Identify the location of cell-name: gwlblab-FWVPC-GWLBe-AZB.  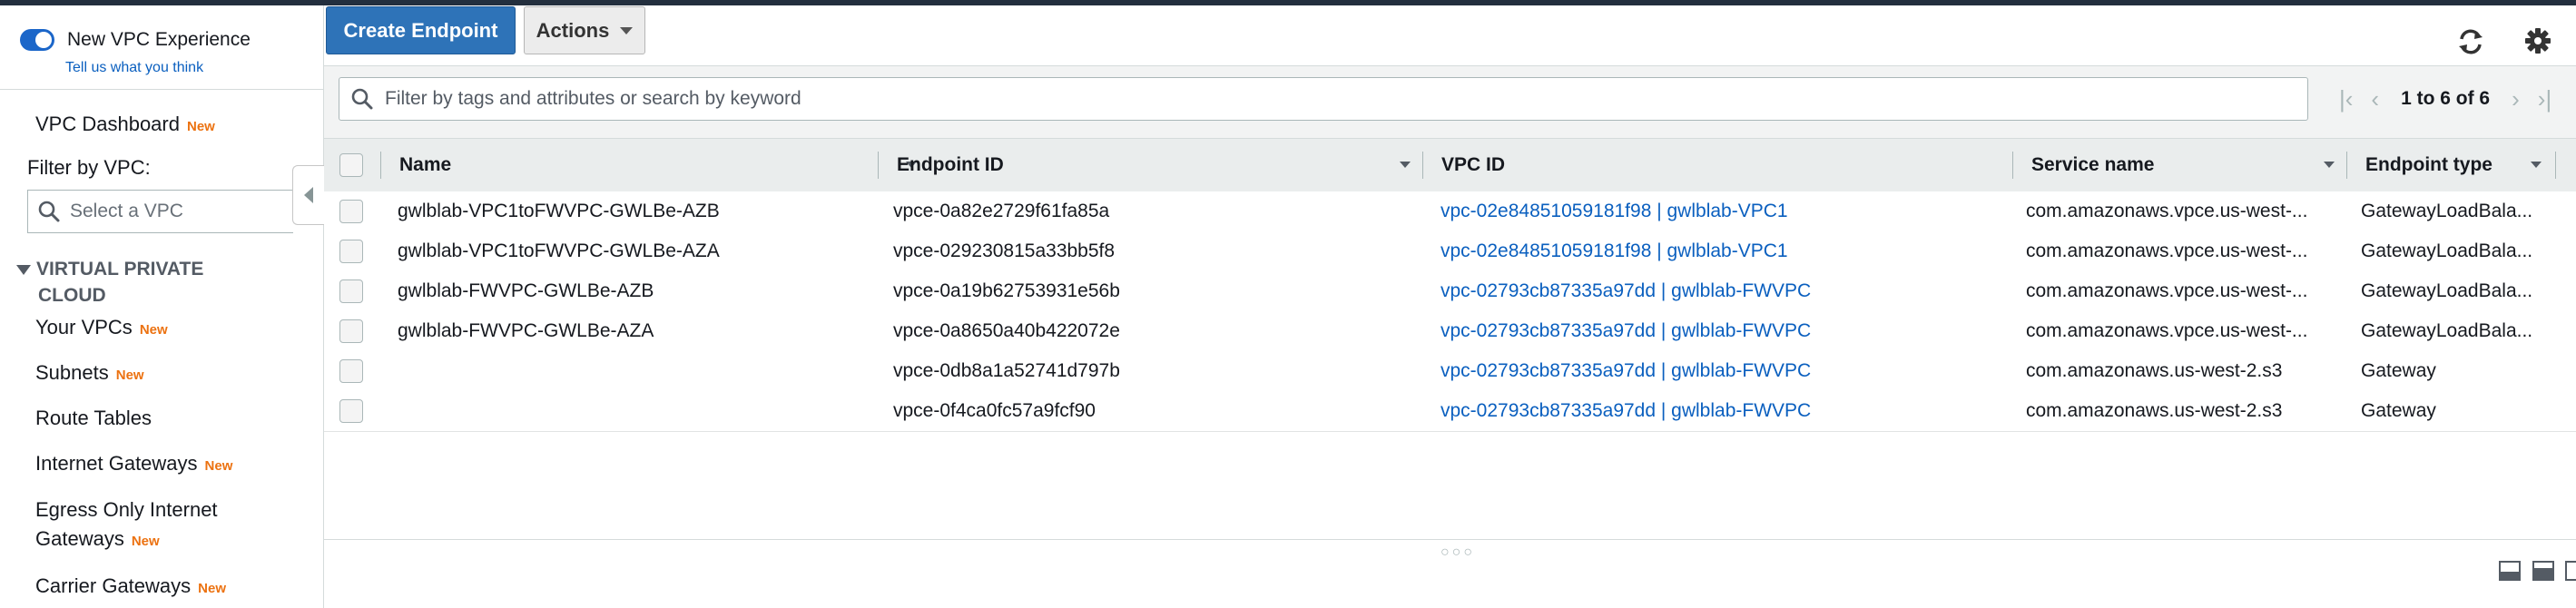
(526, 291).